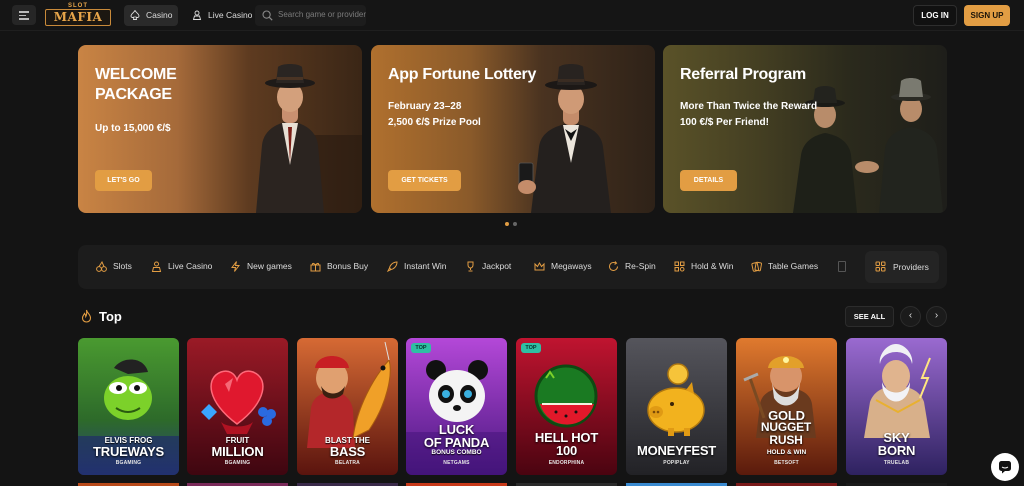 Image resolution: width=1024 pixels, height=486 pixels. I want to click on nav-live-casino-tab: Live Casino, so click(219, 15).